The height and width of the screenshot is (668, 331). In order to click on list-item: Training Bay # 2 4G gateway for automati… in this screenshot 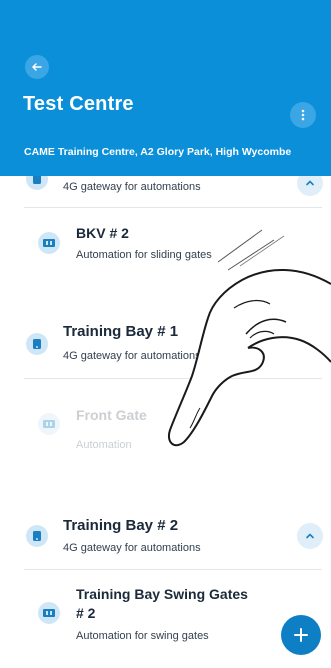, I will do `click(165, 544)`.